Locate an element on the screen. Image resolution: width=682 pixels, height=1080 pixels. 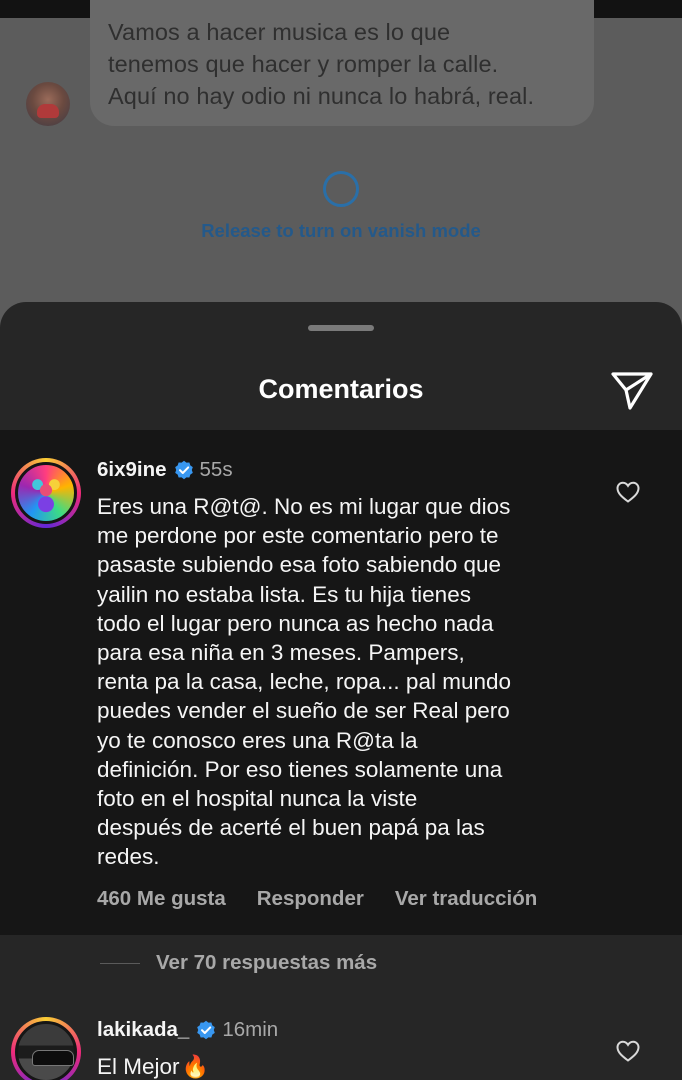
paper-plane-icon is located at coordinates (632, 391).